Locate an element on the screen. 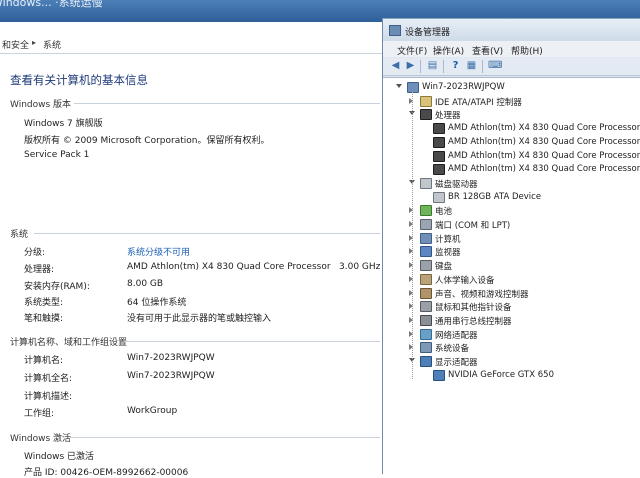 The image size is (640, 478). activation-heading: Windows 激活 is located at coordinates (41, 439).